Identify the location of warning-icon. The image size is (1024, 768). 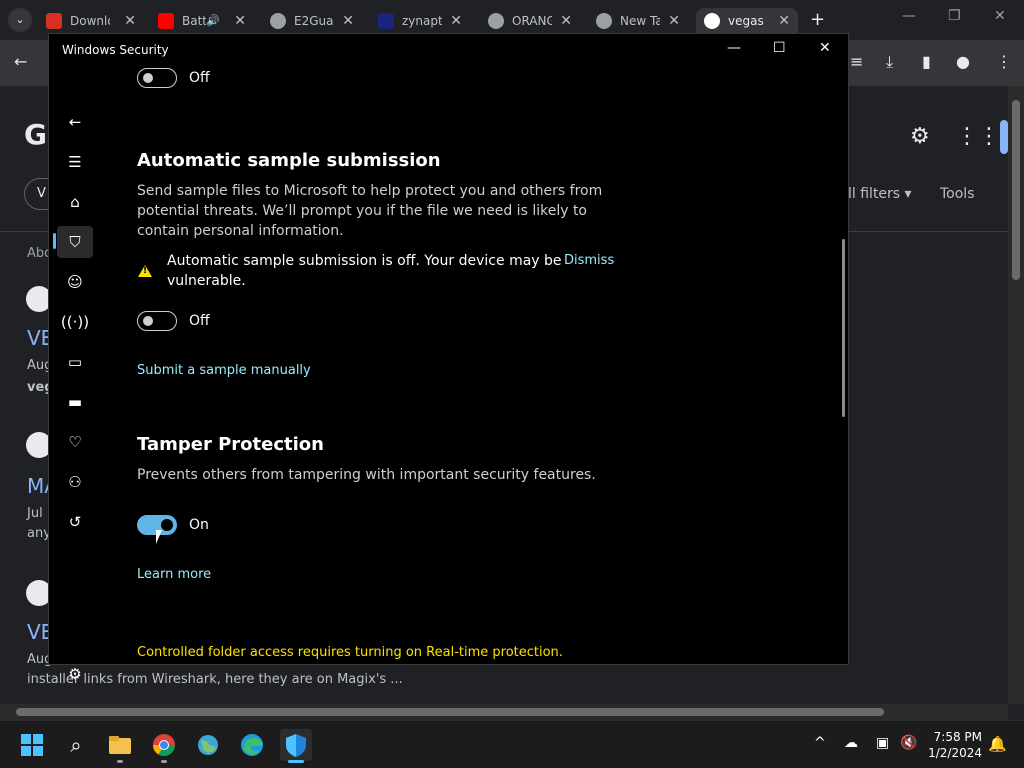
(145, 271).